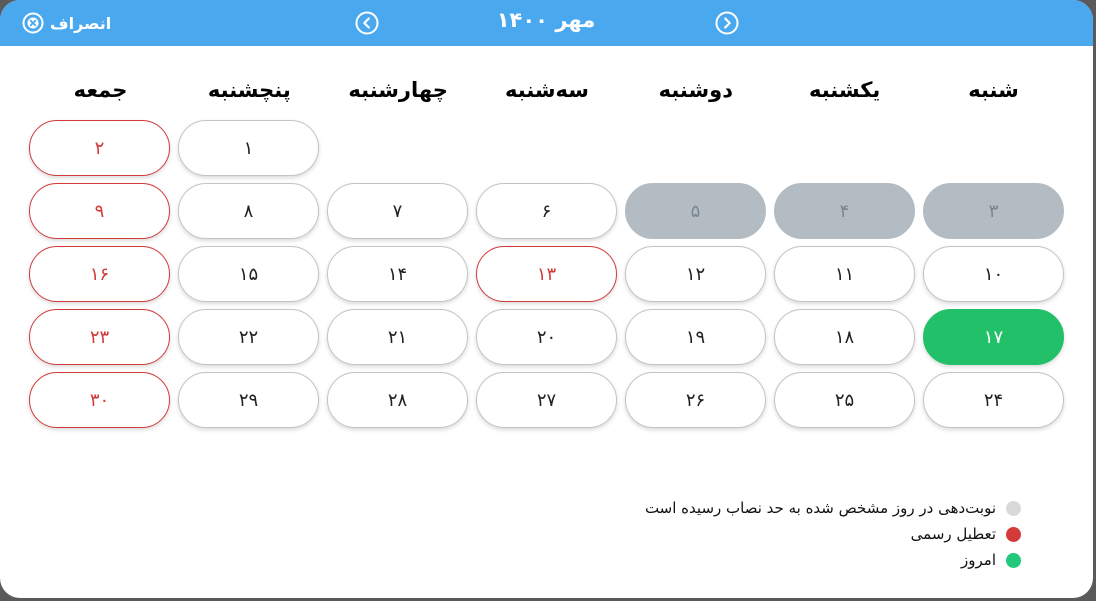 This screenshot has height=601, width=1096. What do you see at coordinates (248, 400) in the screenshot?
I see `day-cell: ۲۹` at bounding box center [248, 400].